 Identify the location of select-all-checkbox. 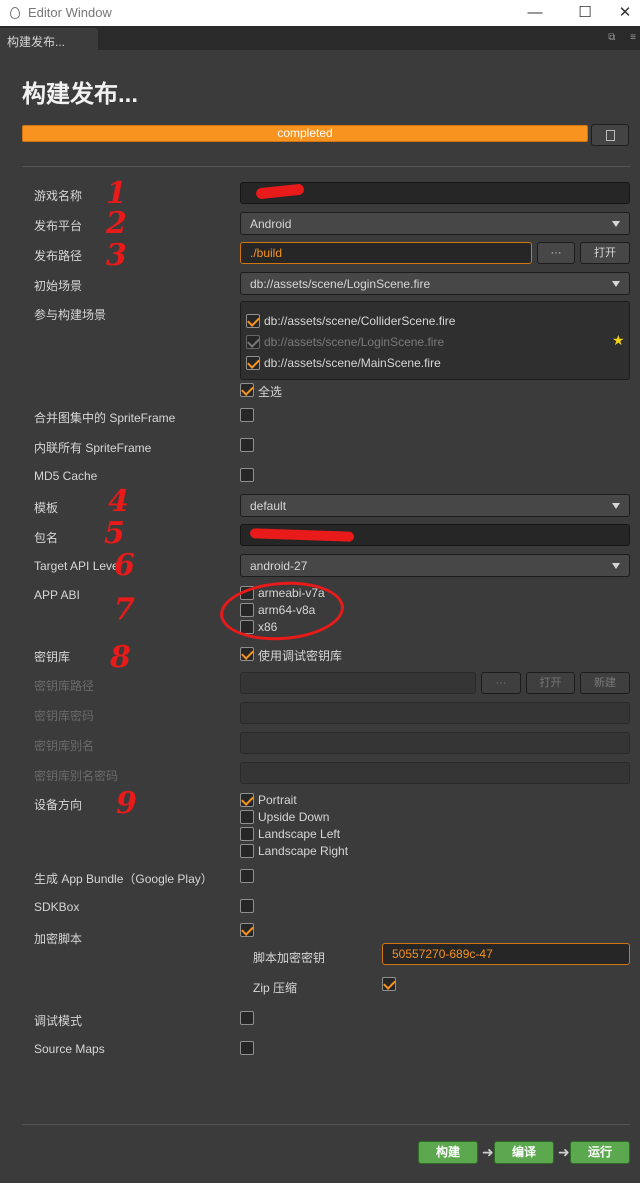
(247, 390).